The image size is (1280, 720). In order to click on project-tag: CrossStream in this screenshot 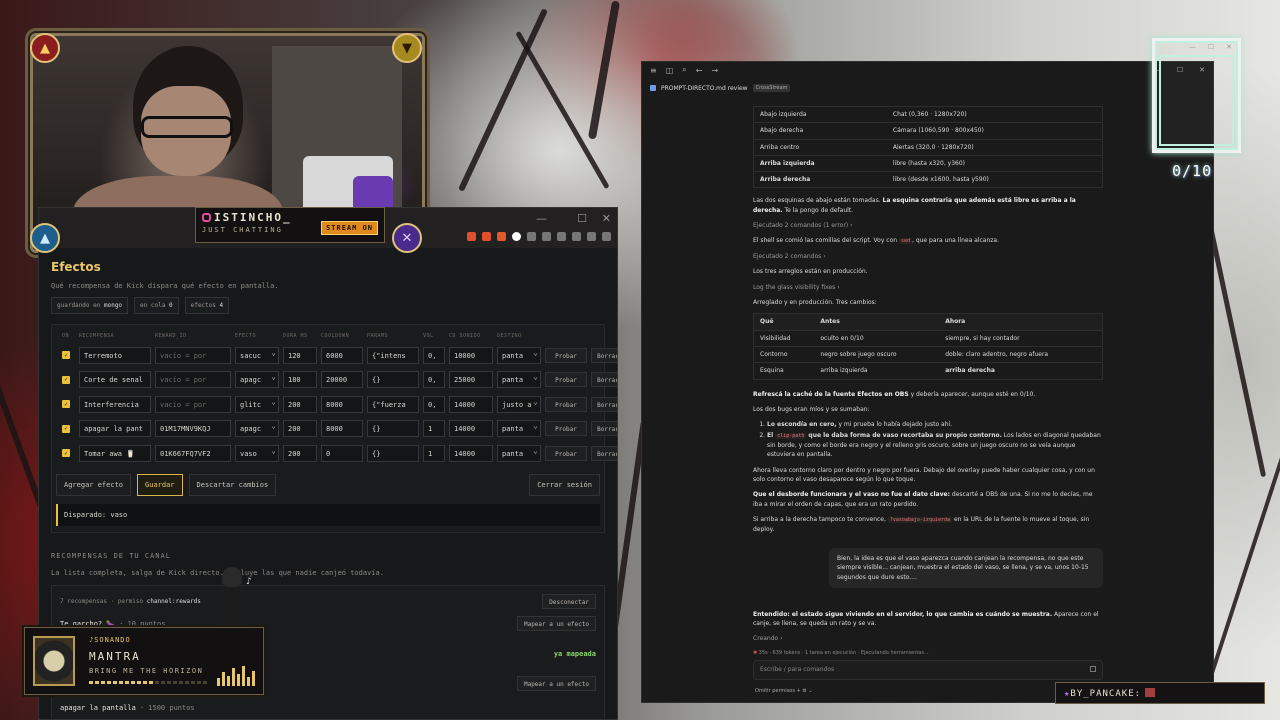, I will do `click(771, 88)`.